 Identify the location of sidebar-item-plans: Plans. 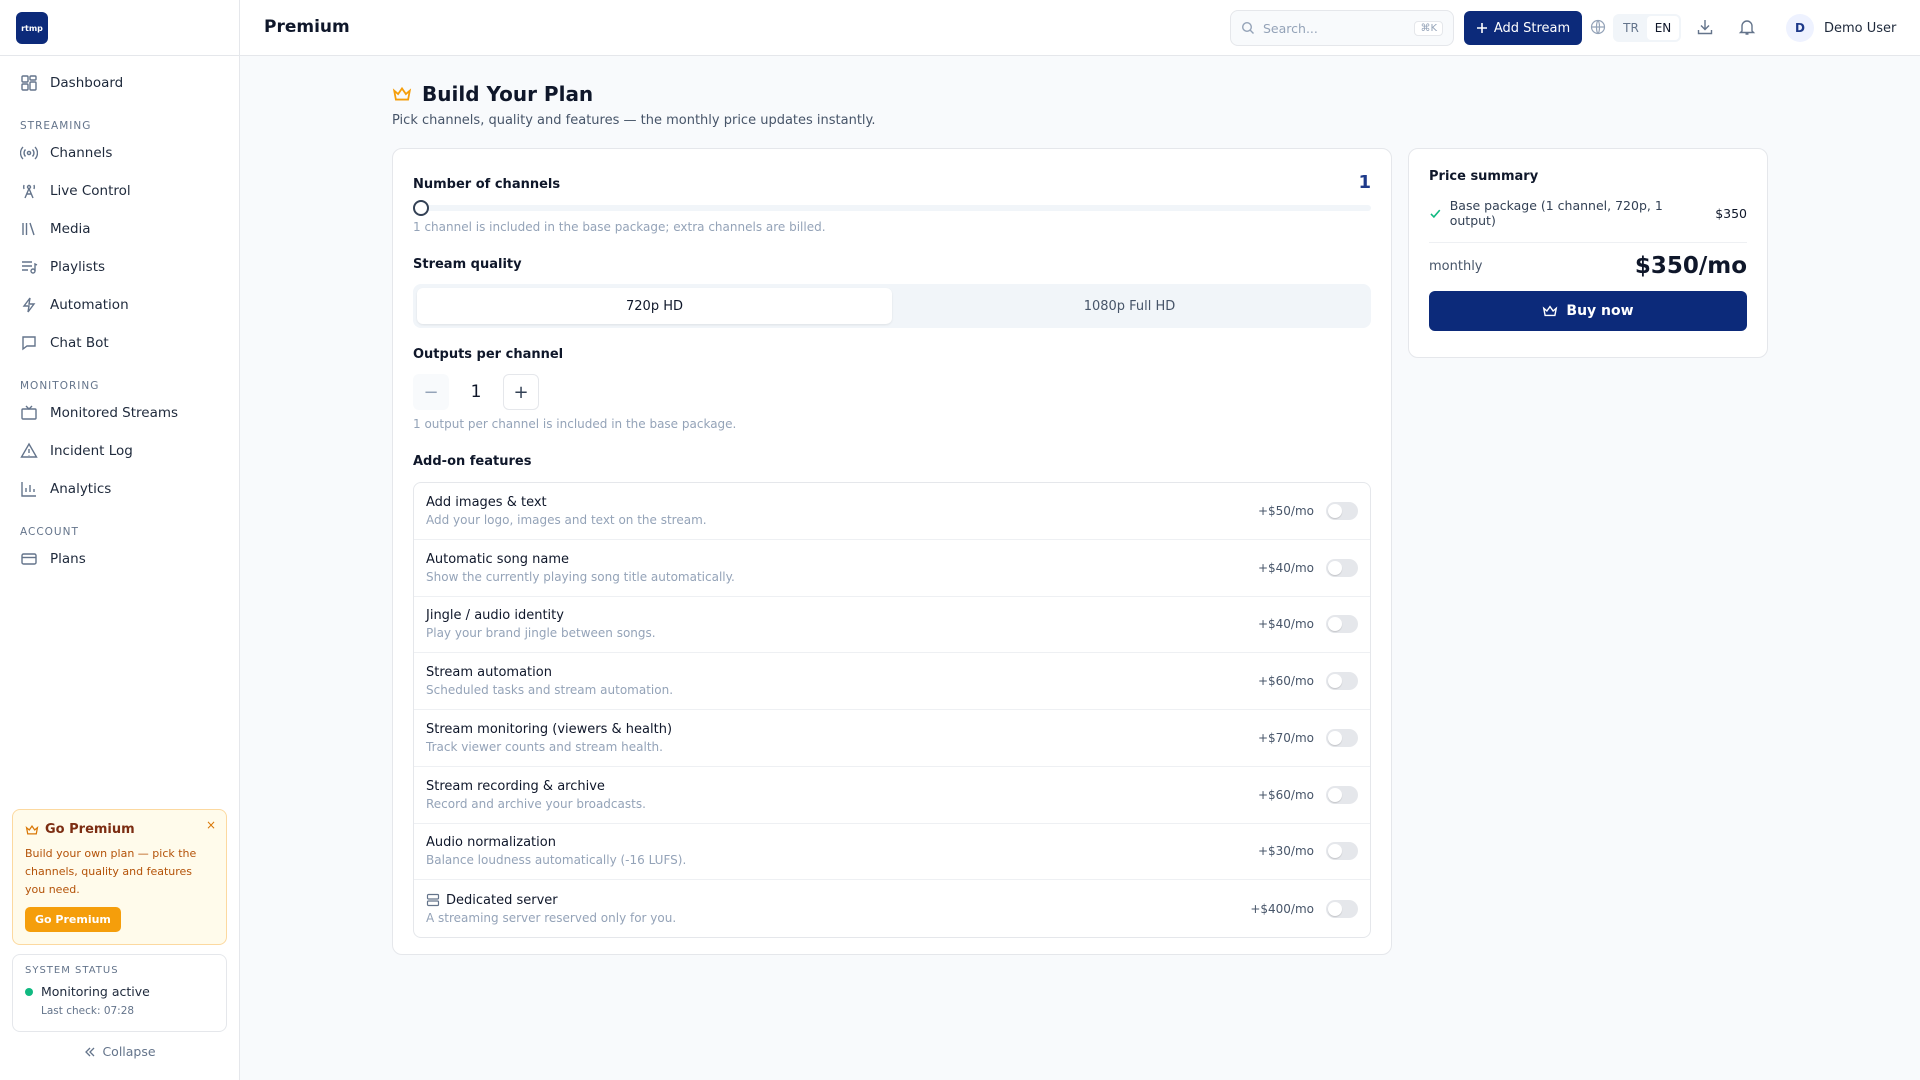
(119, 559).